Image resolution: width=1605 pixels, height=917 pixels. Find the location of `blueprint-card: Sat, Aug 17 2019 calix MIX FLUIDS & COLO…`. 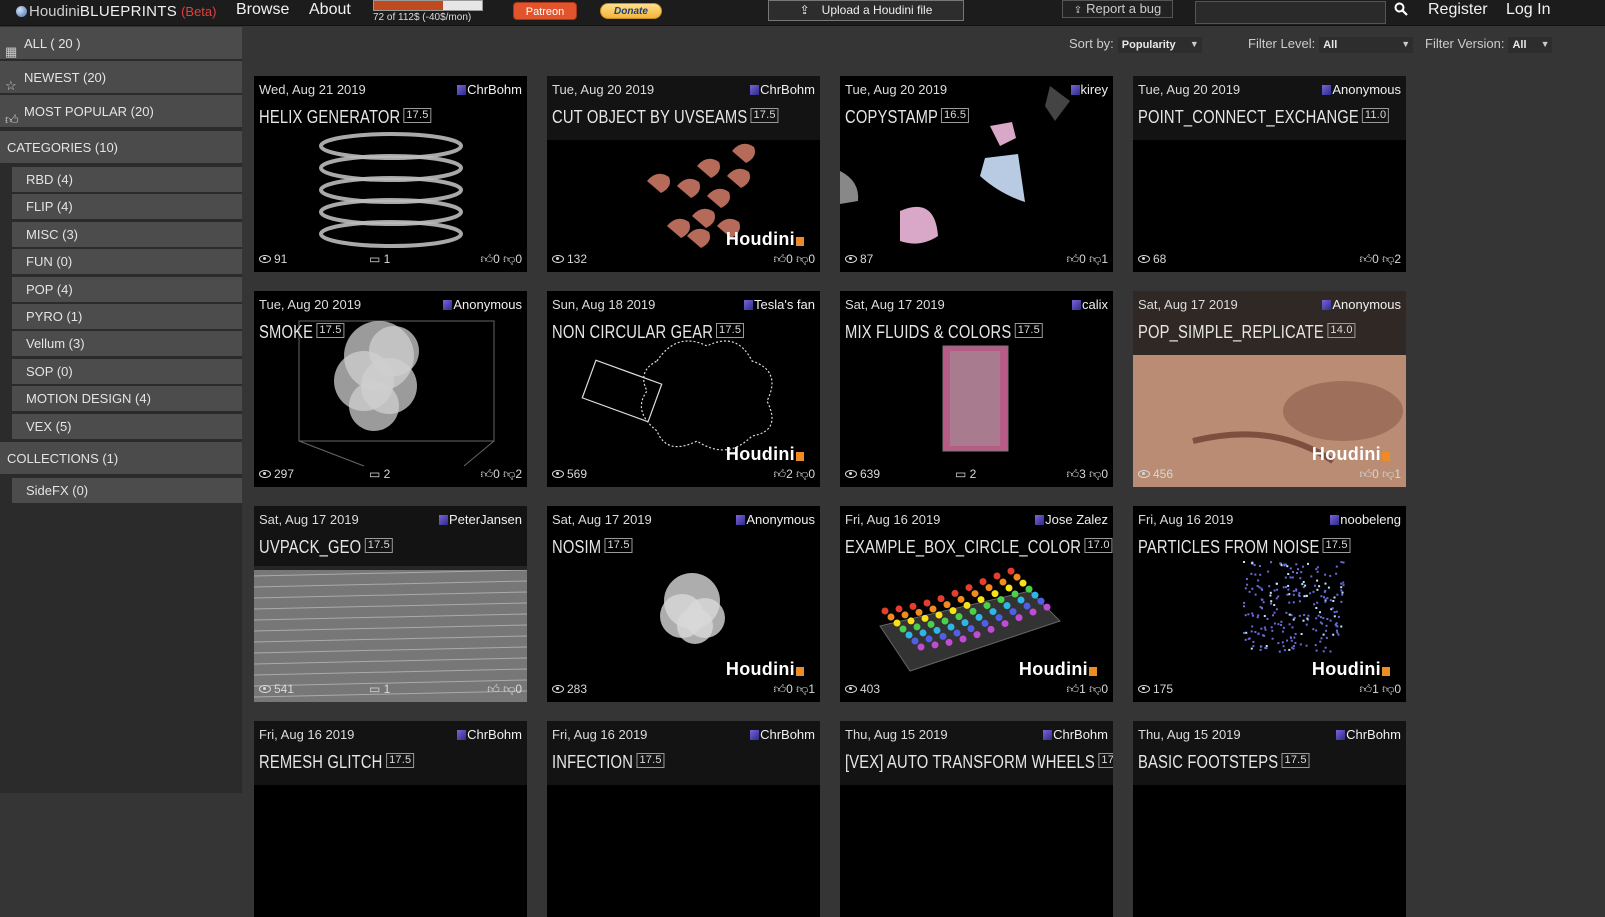

blueprint-card: Sat, Aug 17 2019 calix MIX FLUIDS & COLO… is located at coordinates (976, 389).